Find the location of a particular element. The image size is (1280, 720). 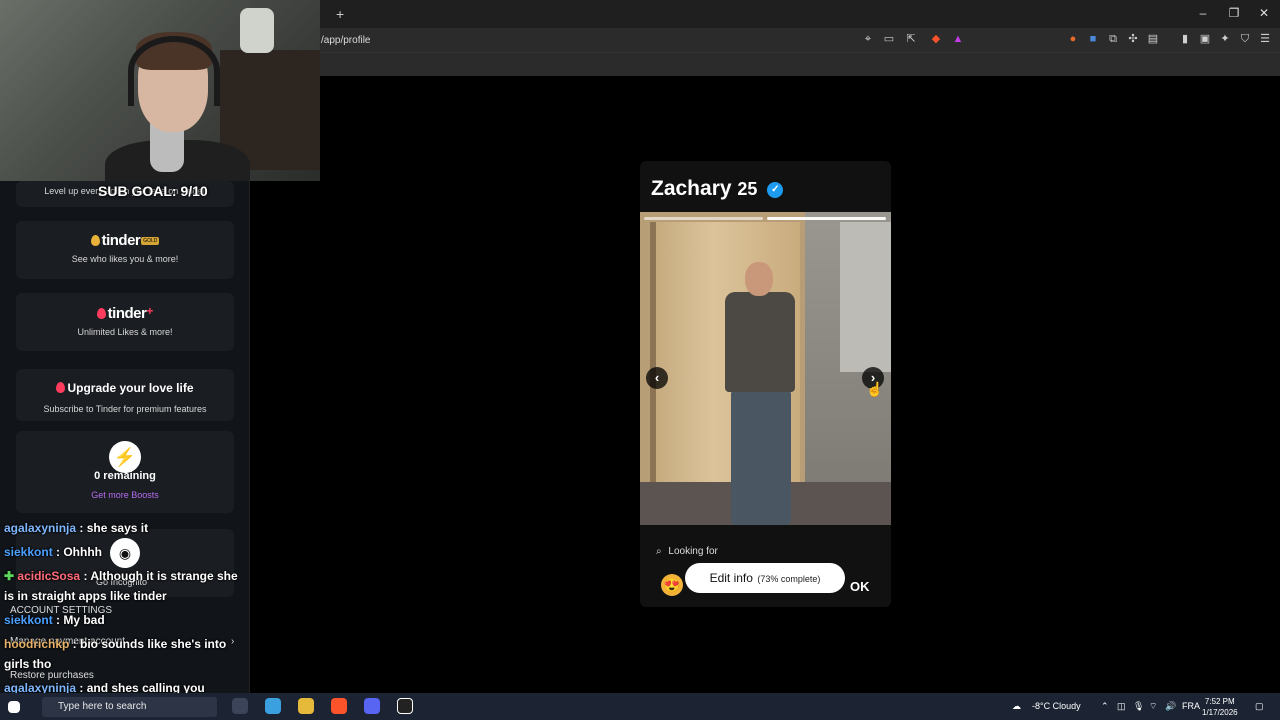

network-icon: ◫ is located at coordinates (1121, 706).